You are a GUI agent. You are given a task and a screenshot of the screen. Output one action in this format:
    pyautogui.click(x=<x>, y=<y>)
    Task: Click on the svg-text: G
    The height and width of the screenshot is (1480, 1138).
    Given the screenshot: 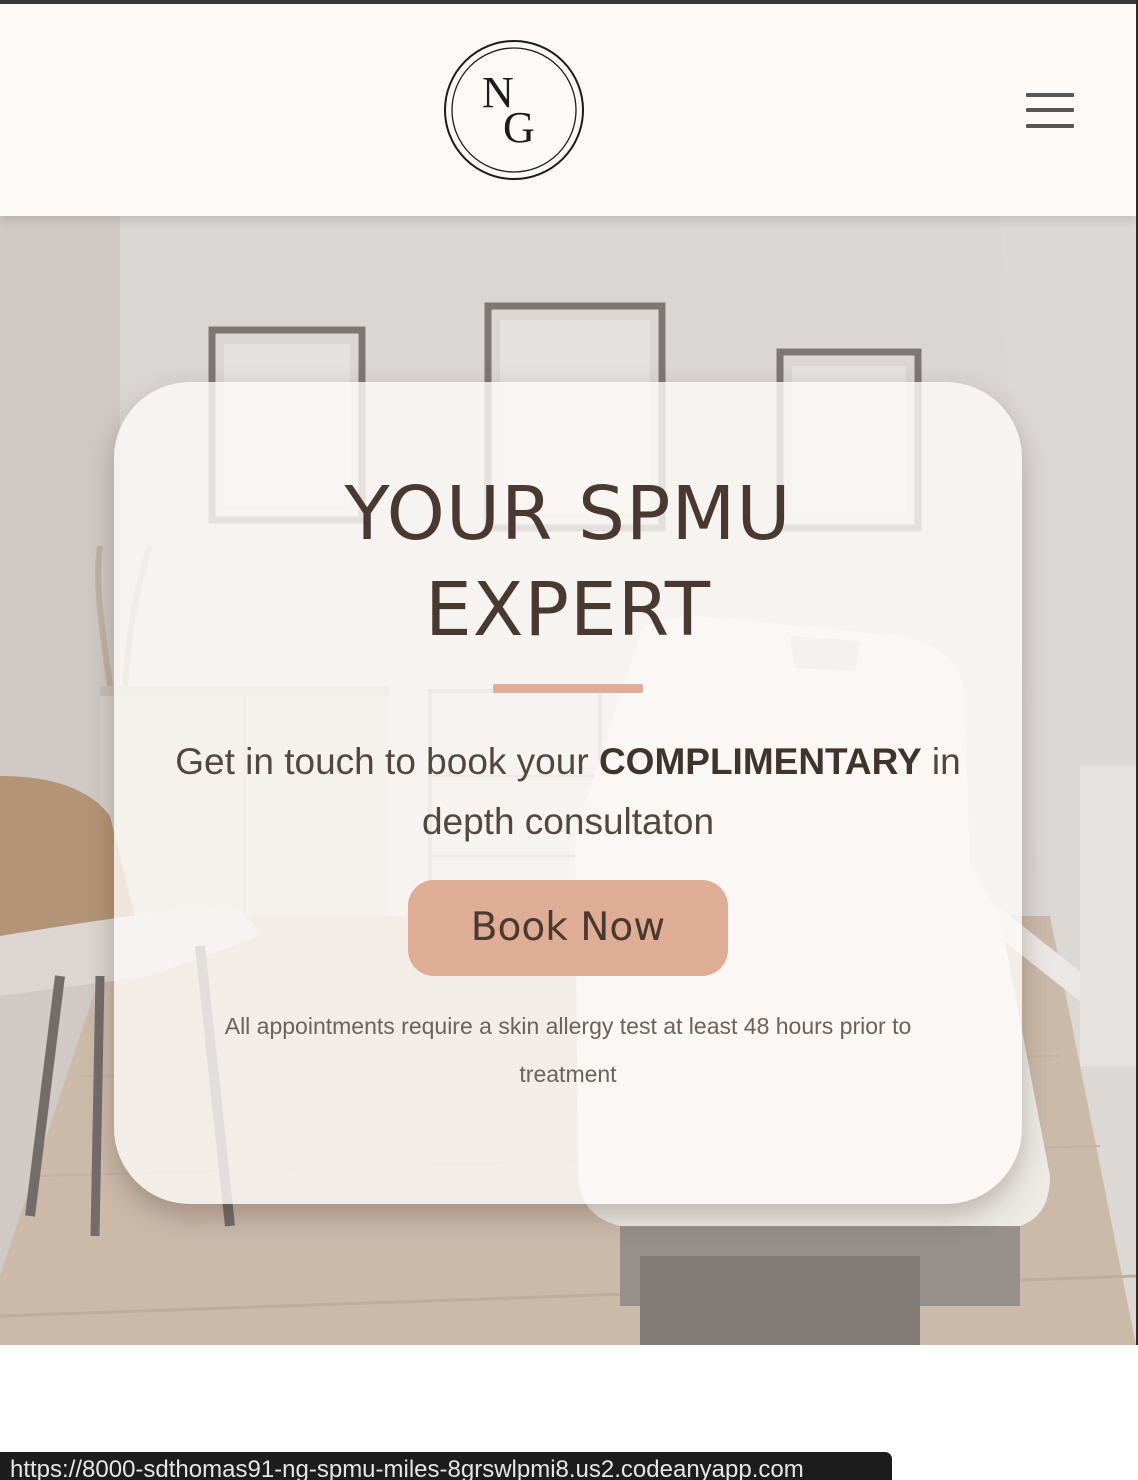 What is the action you would take?
    pyautogui.click(x=519, y=127)
    